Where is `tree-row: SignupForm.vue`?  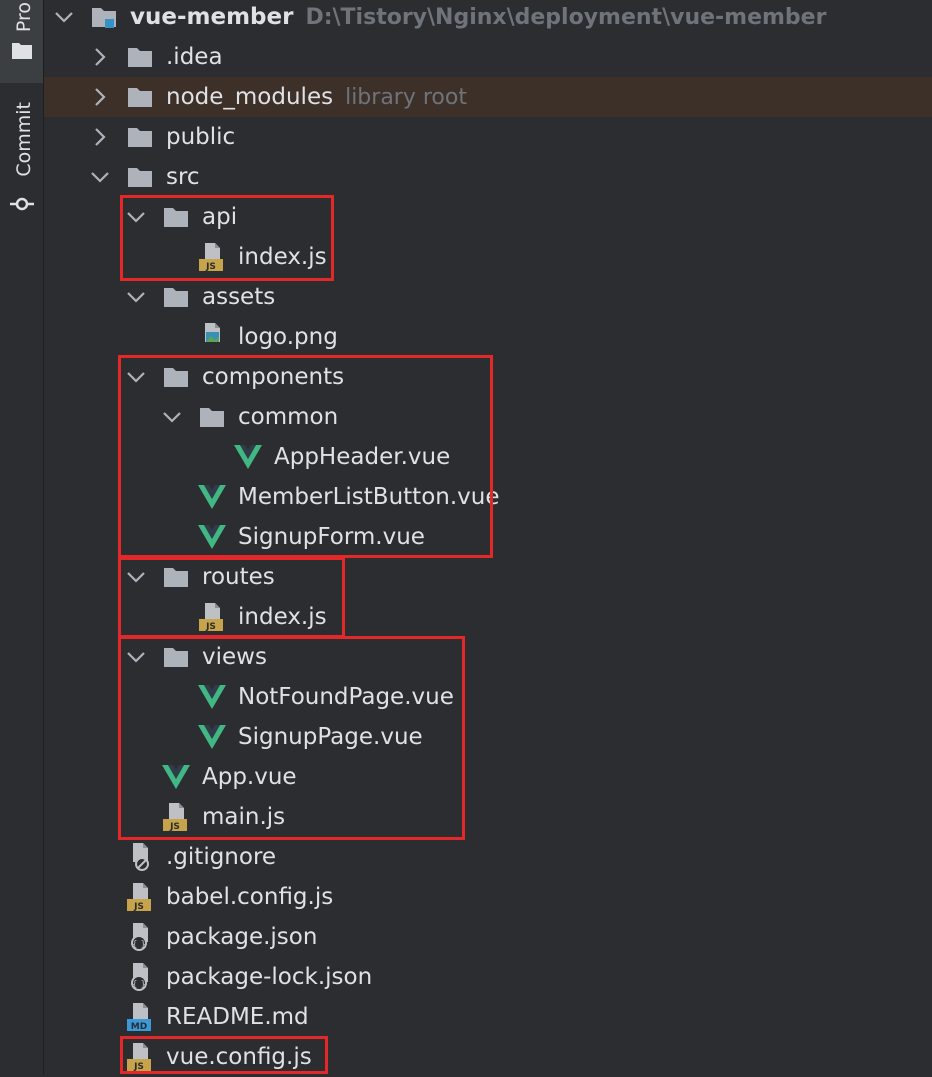
tree-row: SignupForm.vue is located at coordinates (488, 537).